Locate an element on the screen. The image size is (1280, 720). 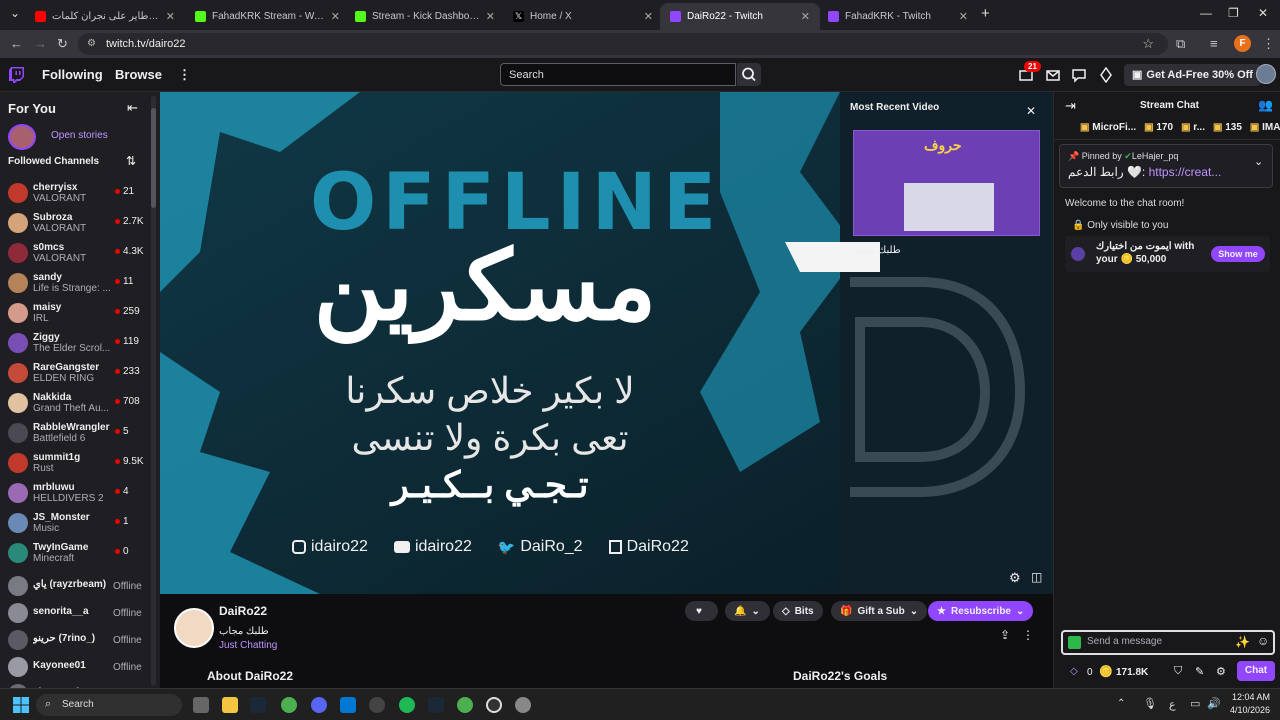
tab-fahadkrk-kick: FahadKRK Stream - Watch Live ✕ is located at coordinates (267, 16).